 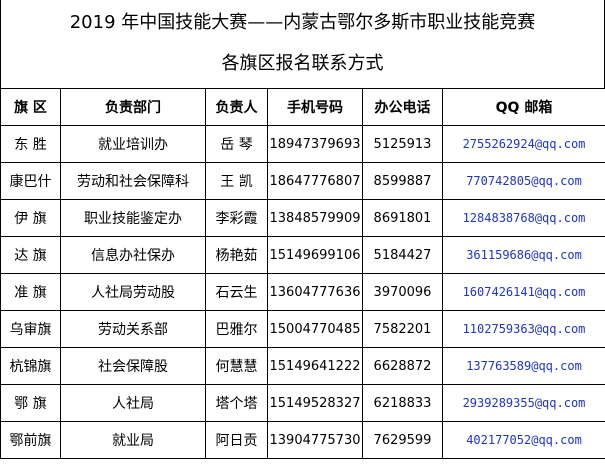 What do you see at coordinates (523, 403) in the screenshot?
I see `cell-email-link: 2939289355@qq.com` at bounding box center [523, 403].